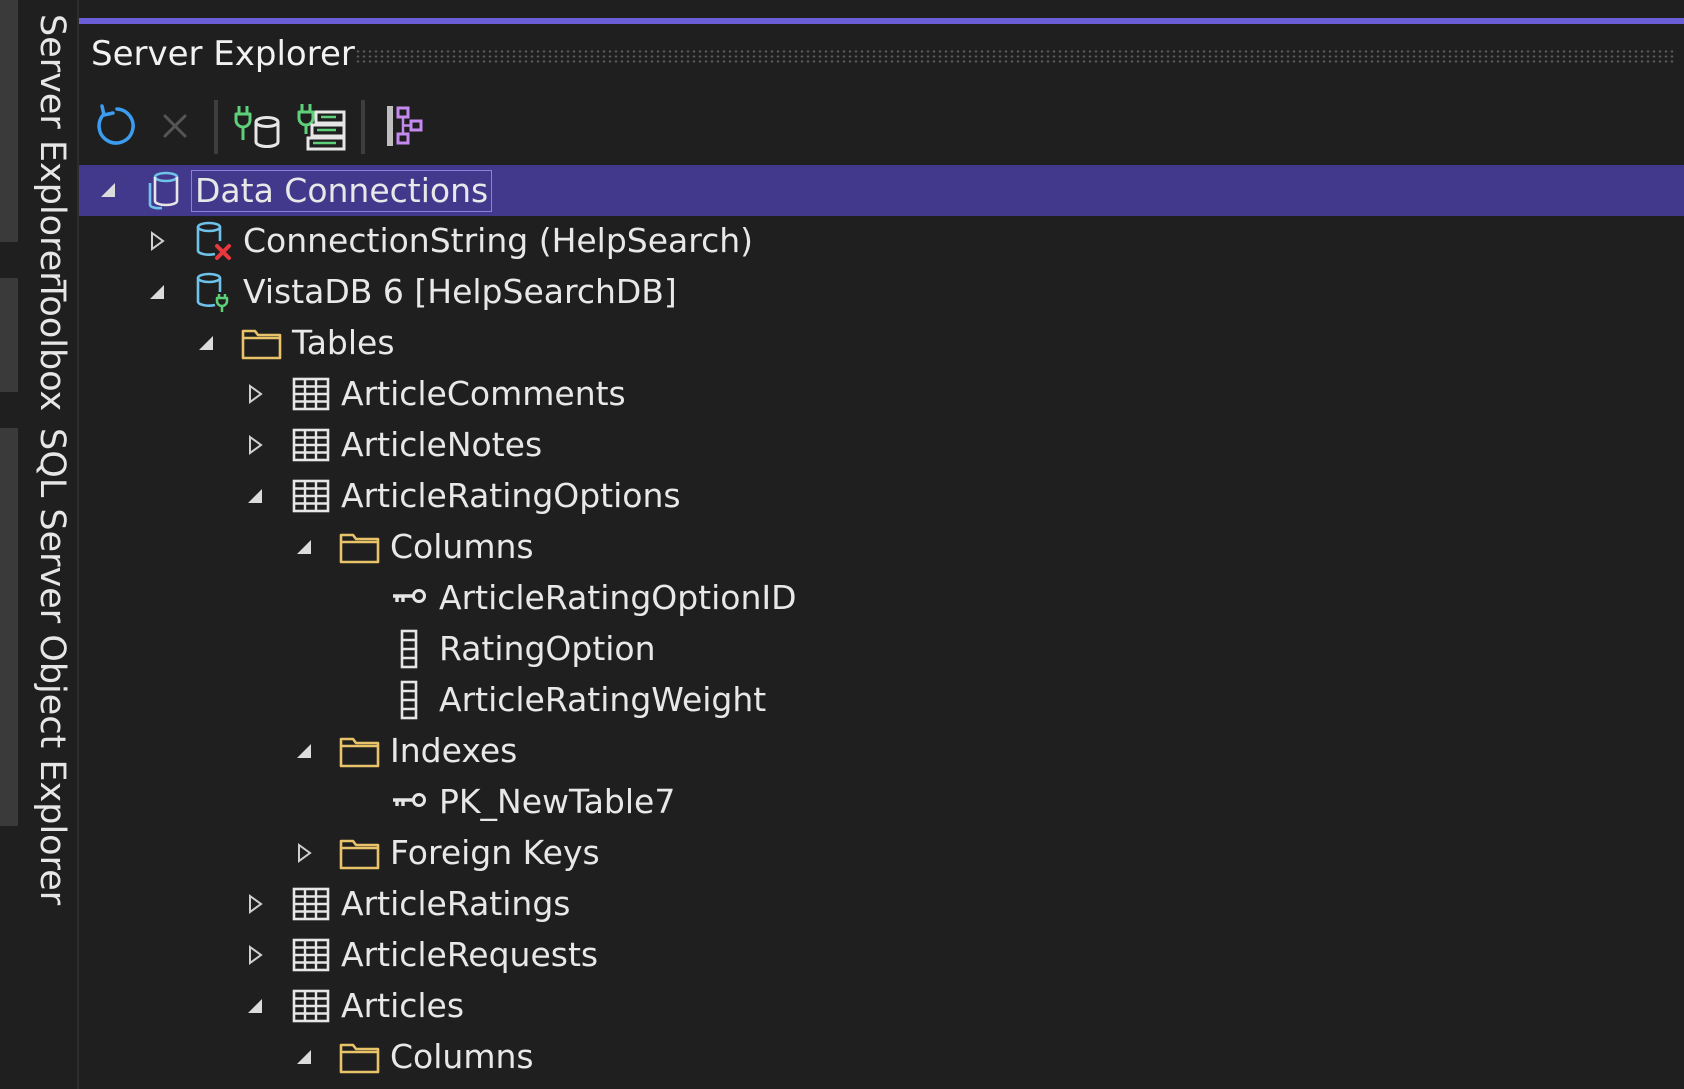 Image resolution: width=1684 pixels, height=1089 pixels. I want to click on tree-node-label: ArticleRequests, so click(470, 954).